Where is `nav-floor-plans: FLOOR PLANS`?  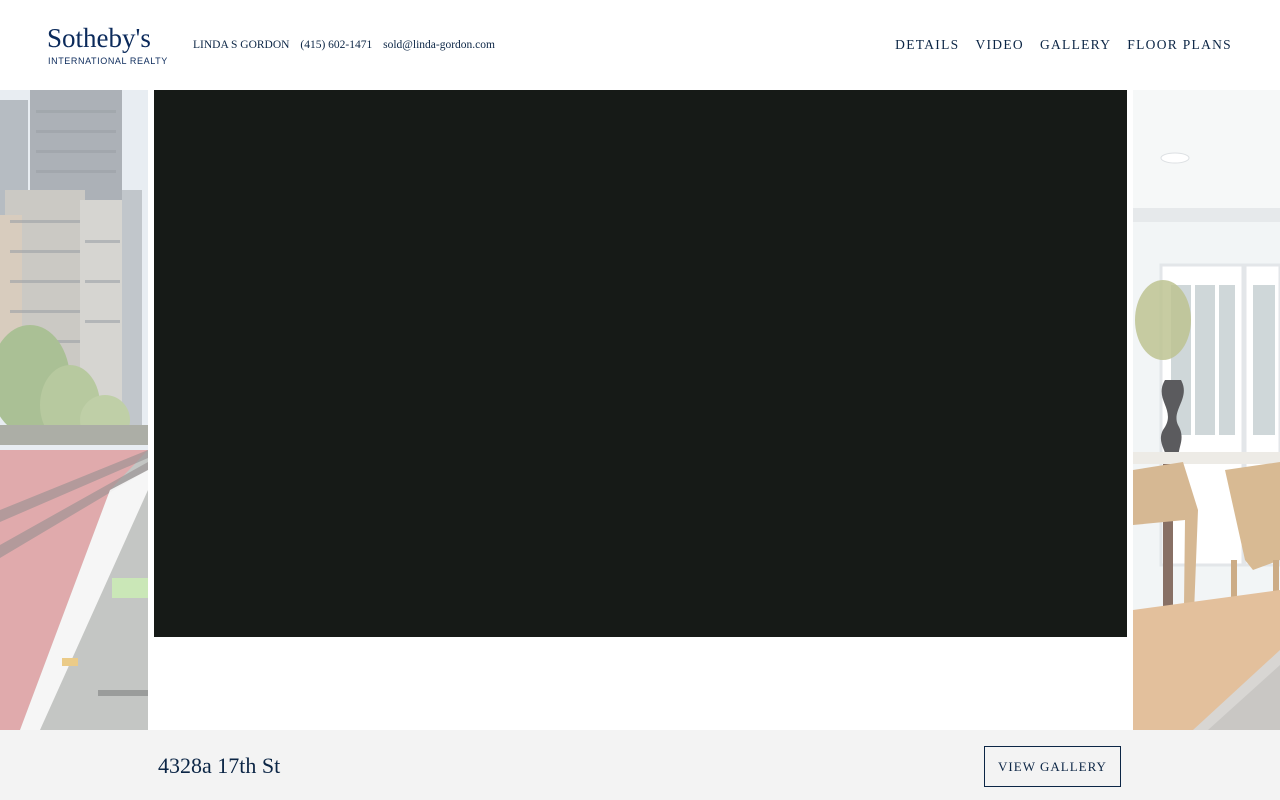 nav-floor-plans: FLOOR PLANS is located at coordinates (1179, 45).